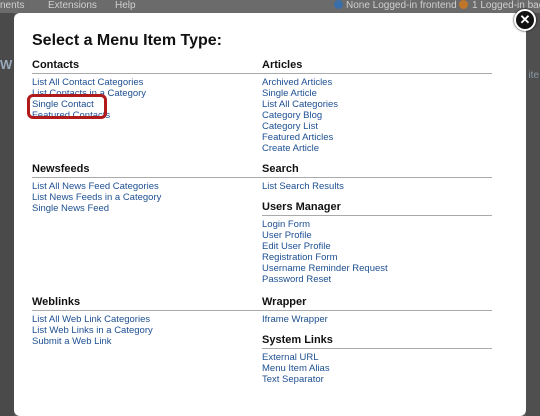 The image size is (540, 416). What do you see at coordinates (147, 330) in the screenshot?
I see `menu-type-link: List Web Links in a Category` at bounding box center [147, 330].